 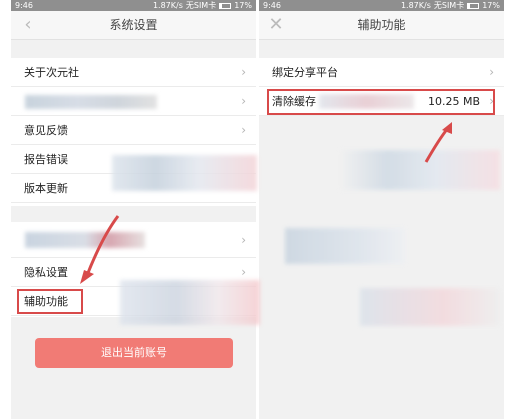 What do you see at coordinates (381, 102) in the screenshot?
I see `highlight-box-clear-cache` at bounding box center [381, 102].